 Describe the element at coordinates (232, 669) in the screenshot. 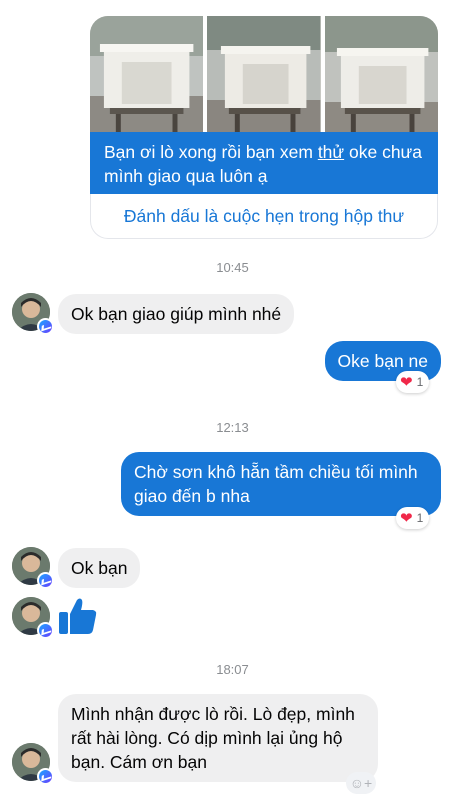

I see `timestamp: 18:07` at that location.